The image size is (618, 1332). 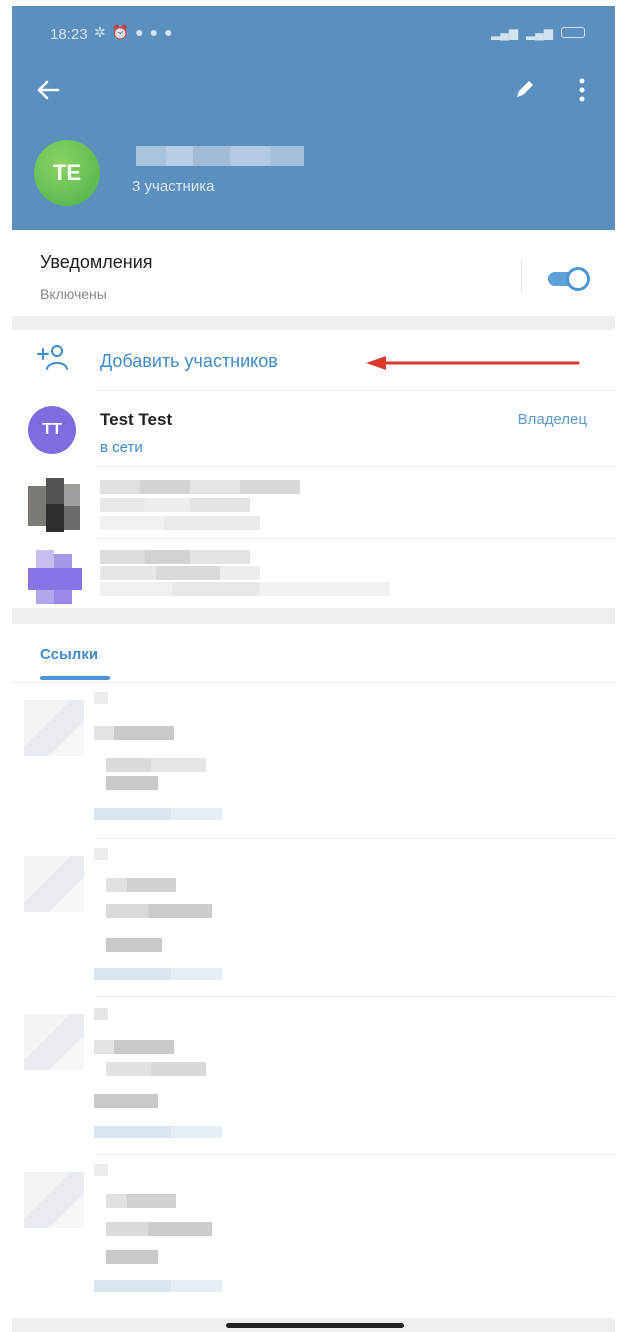 I want to click on more-vertical-icon, so click(x=582, y=90).